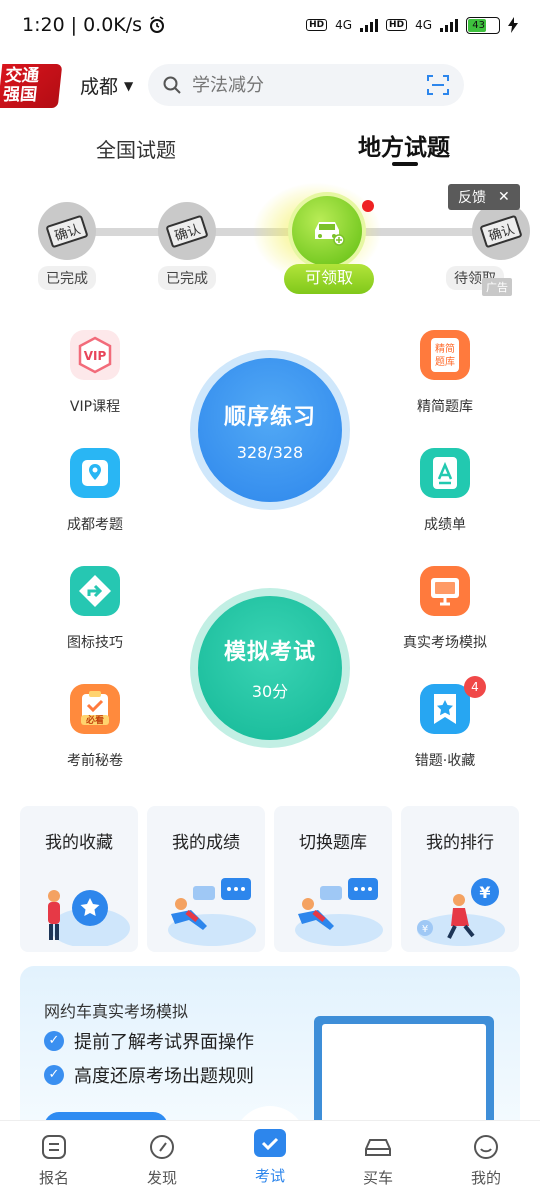  I want to click on header: 交通 强国 成都 ▼, so click(270, 86).